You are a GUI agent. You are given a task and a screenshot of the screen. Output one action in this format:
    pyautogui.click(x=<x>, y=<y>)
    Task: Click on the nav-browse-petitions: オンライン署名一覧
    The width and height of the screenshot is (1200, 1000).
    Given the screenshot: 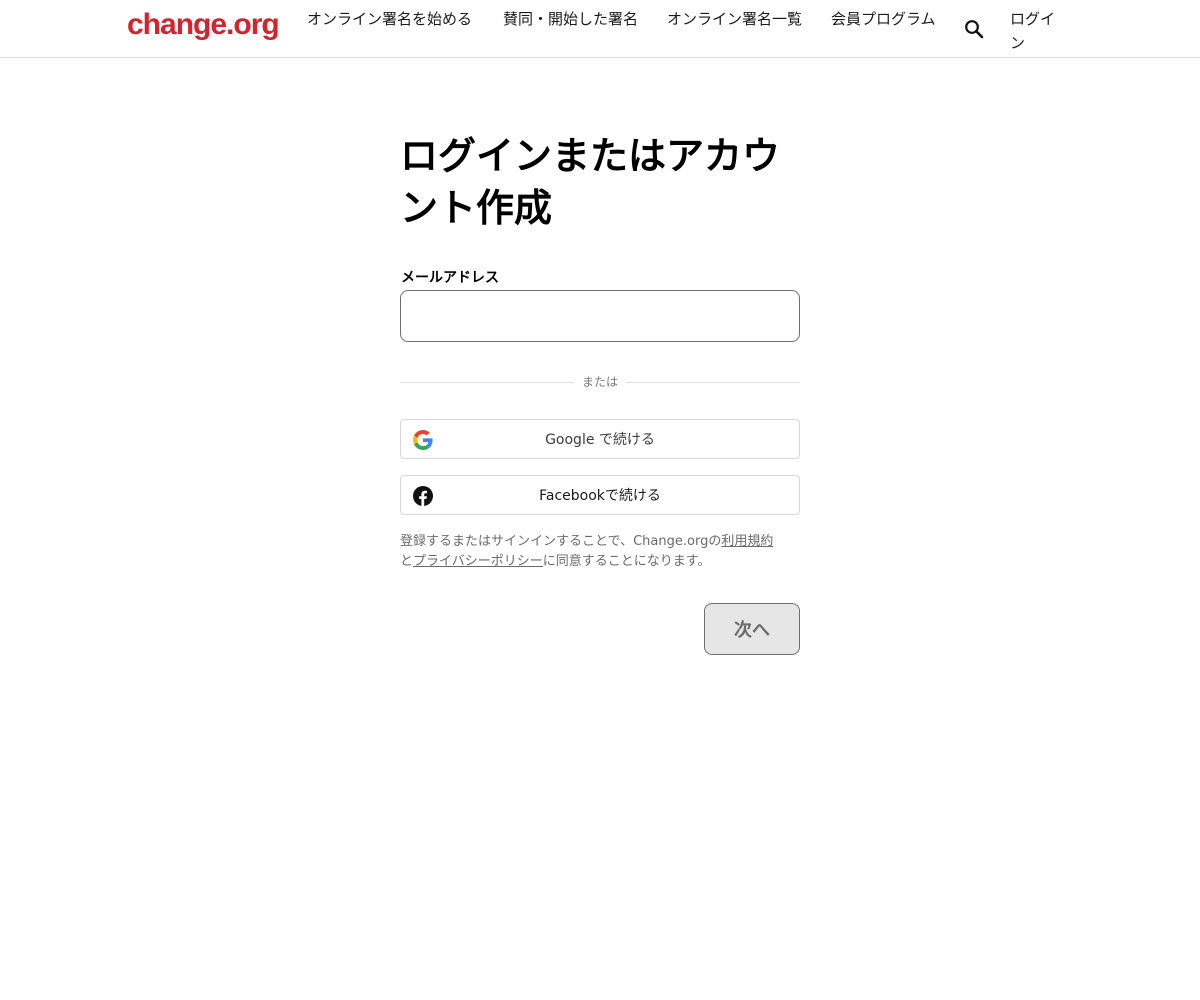 What is the action you would take?
    pyautogui.click(x=737, y=19)
    